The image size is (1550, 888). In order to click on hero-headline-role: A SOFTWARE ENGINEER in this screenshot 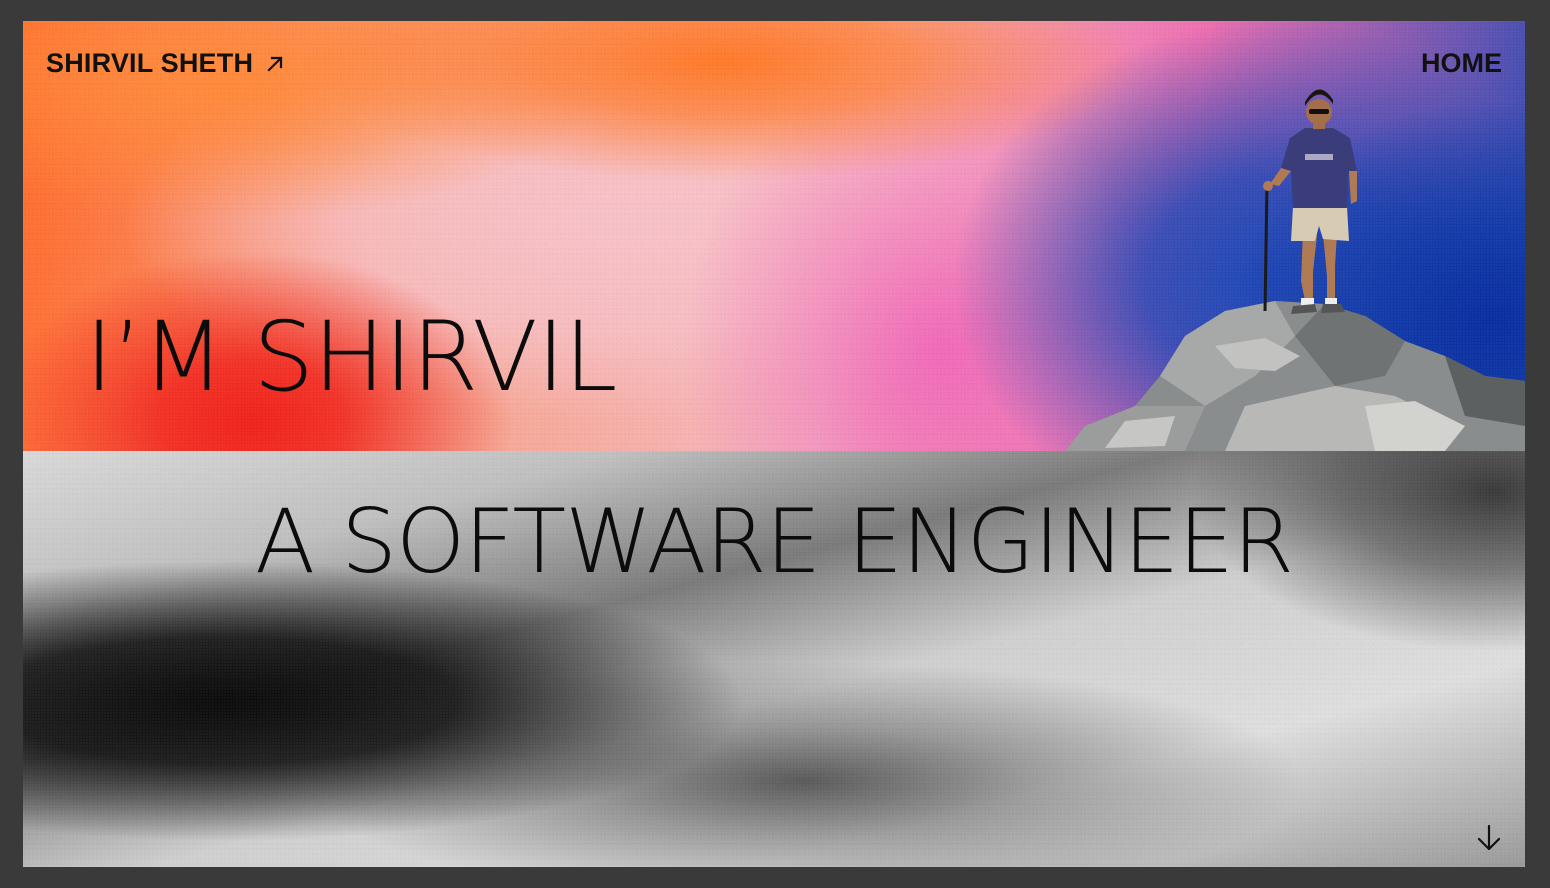, I will do `click(774, 541)`.